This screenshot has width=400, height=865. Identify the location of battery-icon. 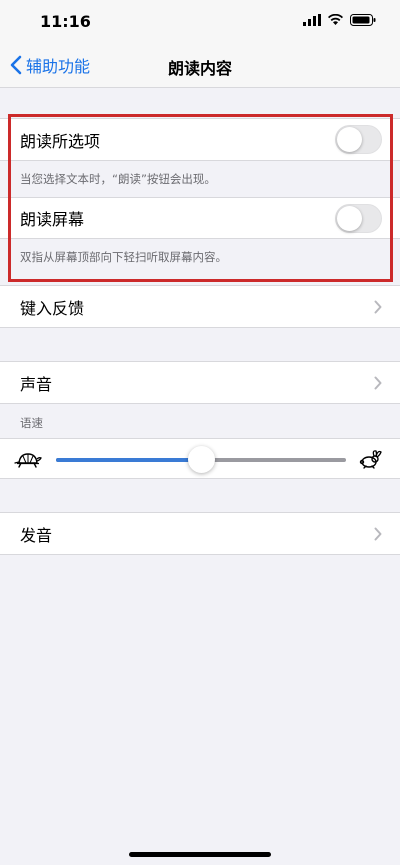
(363, 20).